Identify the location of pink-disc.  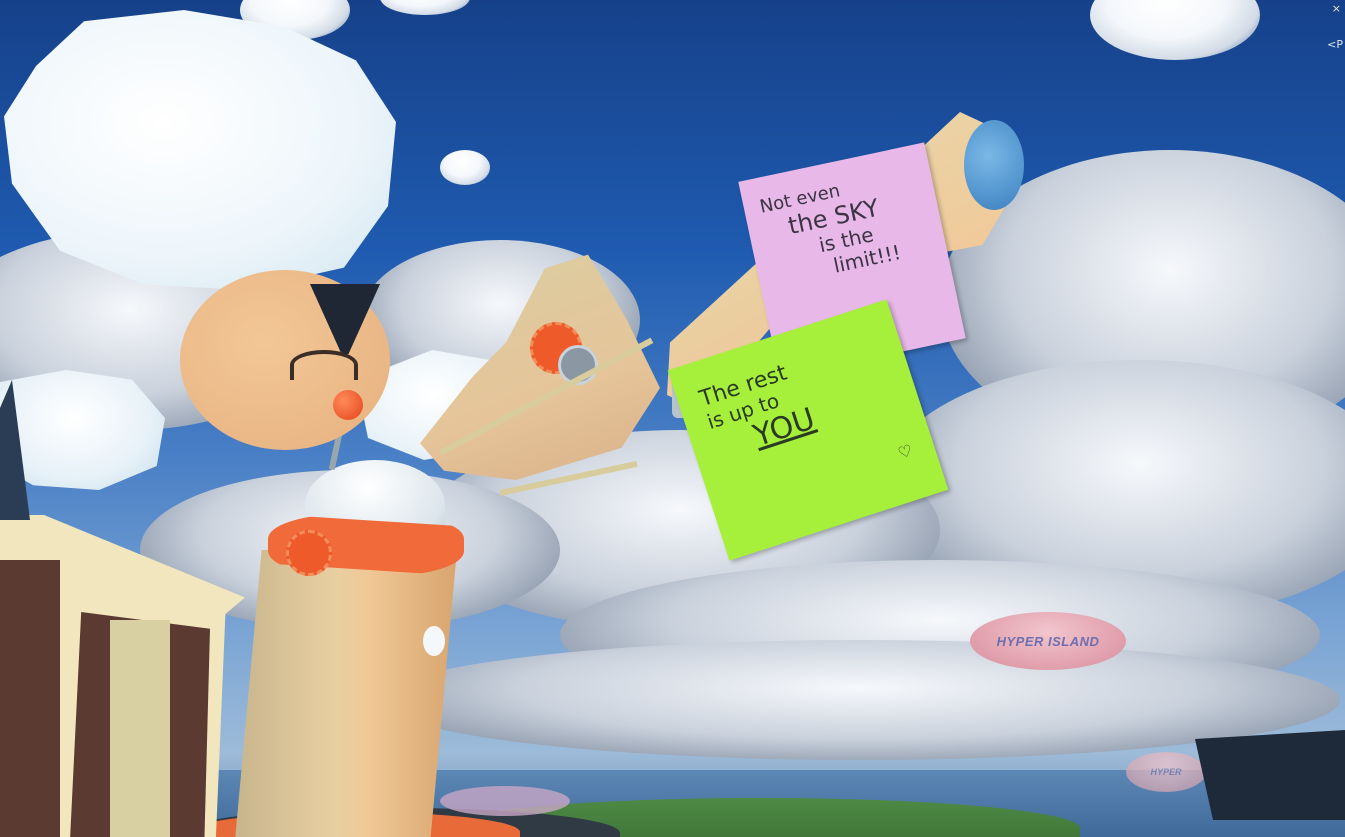
(505, 801).